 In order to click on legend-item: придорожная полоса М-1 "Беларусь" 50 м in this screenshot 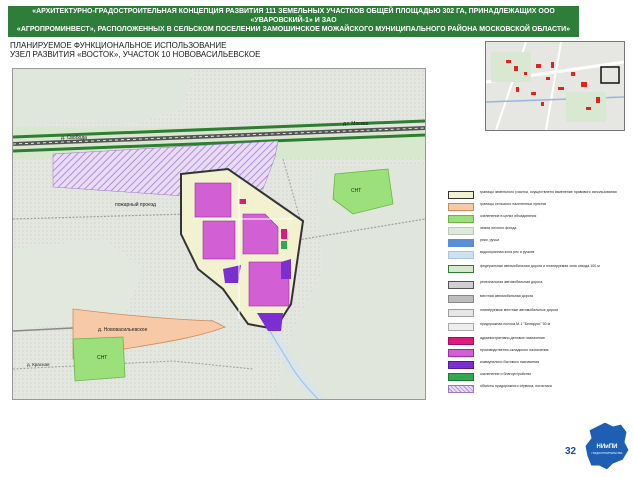, I will do `click(538, 326)`.